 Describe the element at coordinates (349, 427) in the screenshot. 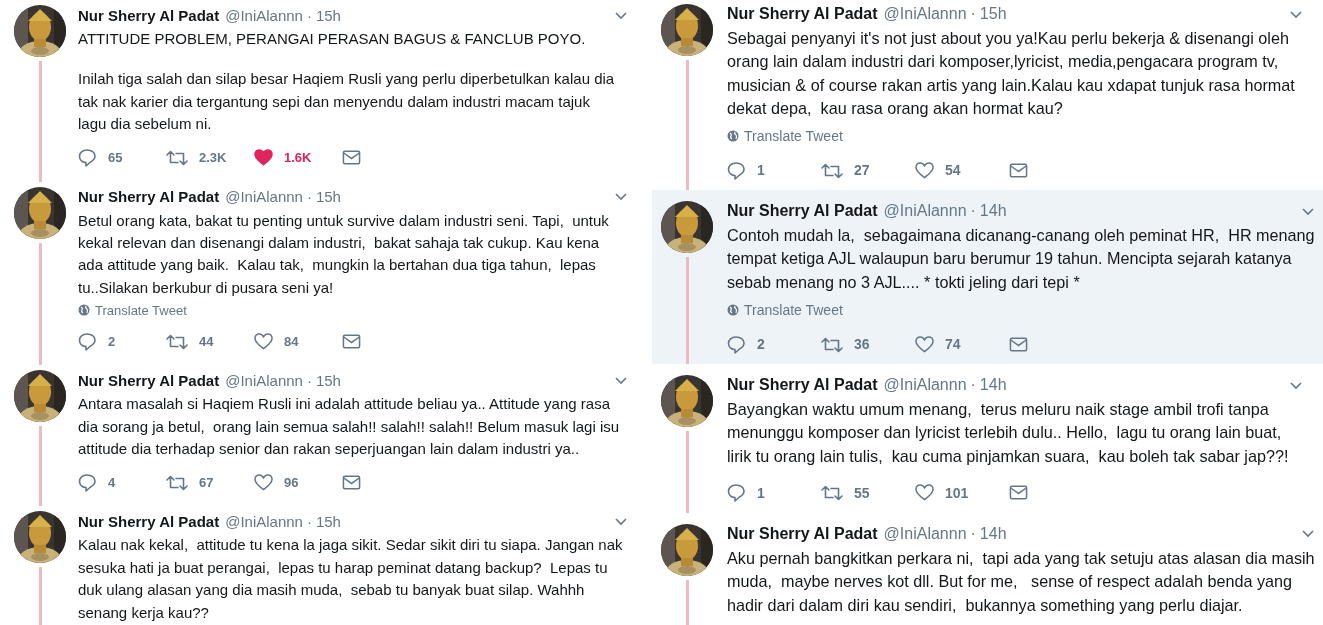

I see `tweet-text: Antara masalah si Haqiem Rusli ini adalah attitude beliau ya.. Attitude yang rasa dia sorang ja betul, orang lain semua salah!! salah!! salah!! Belum masuk lagi isu attitude dia terhadap senior dan rakan seperjuangan lain dalam industri ya..` at that location.